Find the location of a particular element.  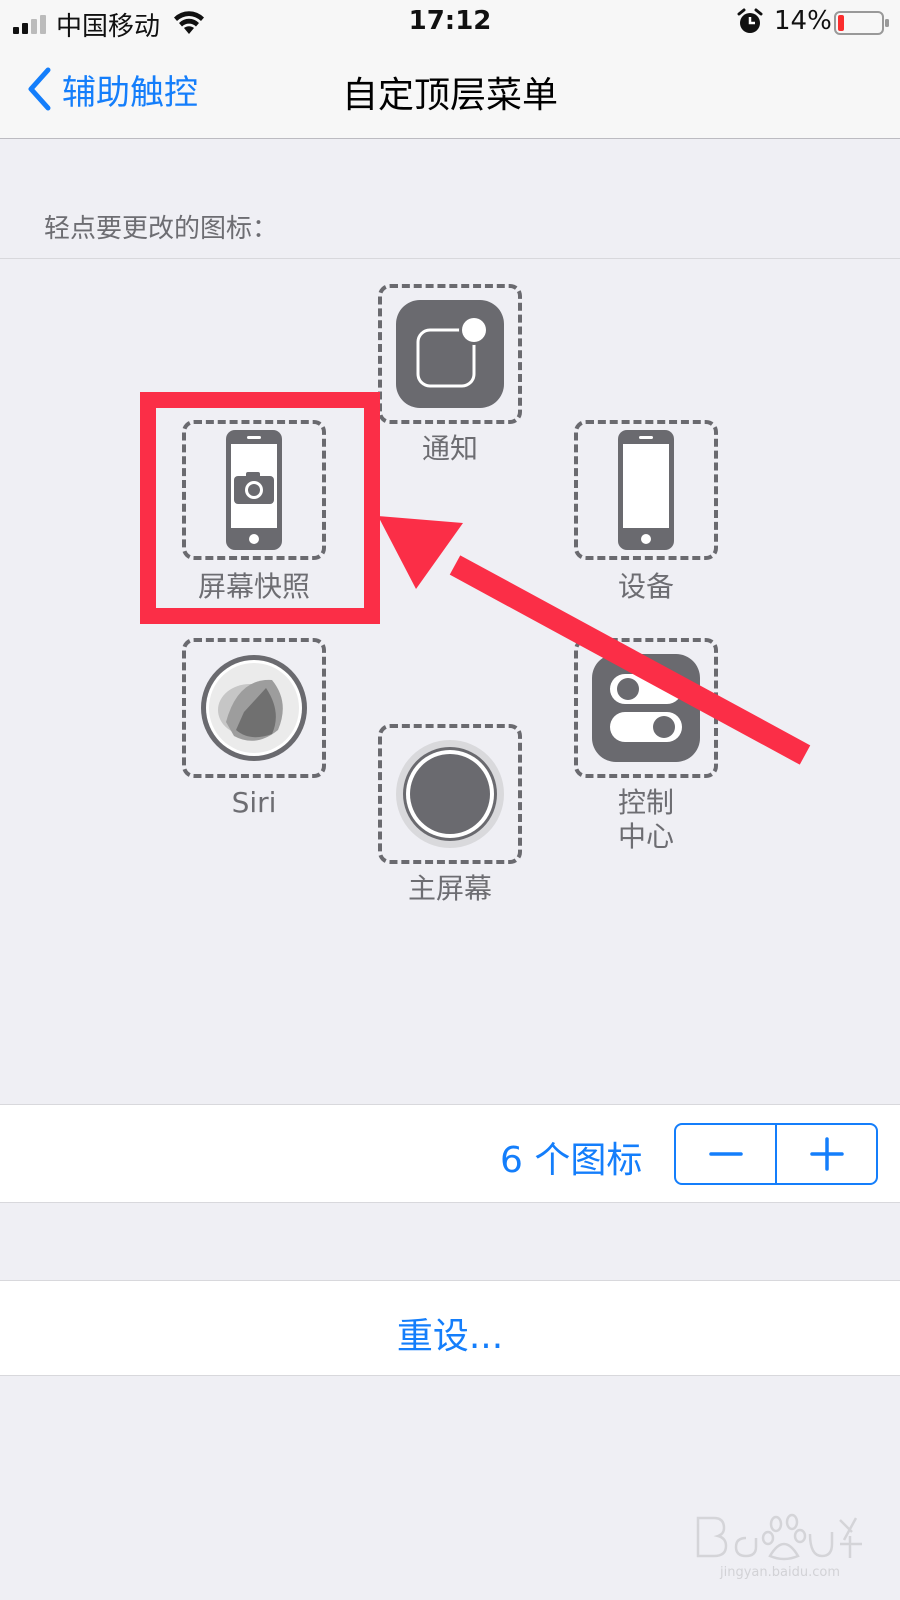

battery-icon is located at coordinates (861, 23).